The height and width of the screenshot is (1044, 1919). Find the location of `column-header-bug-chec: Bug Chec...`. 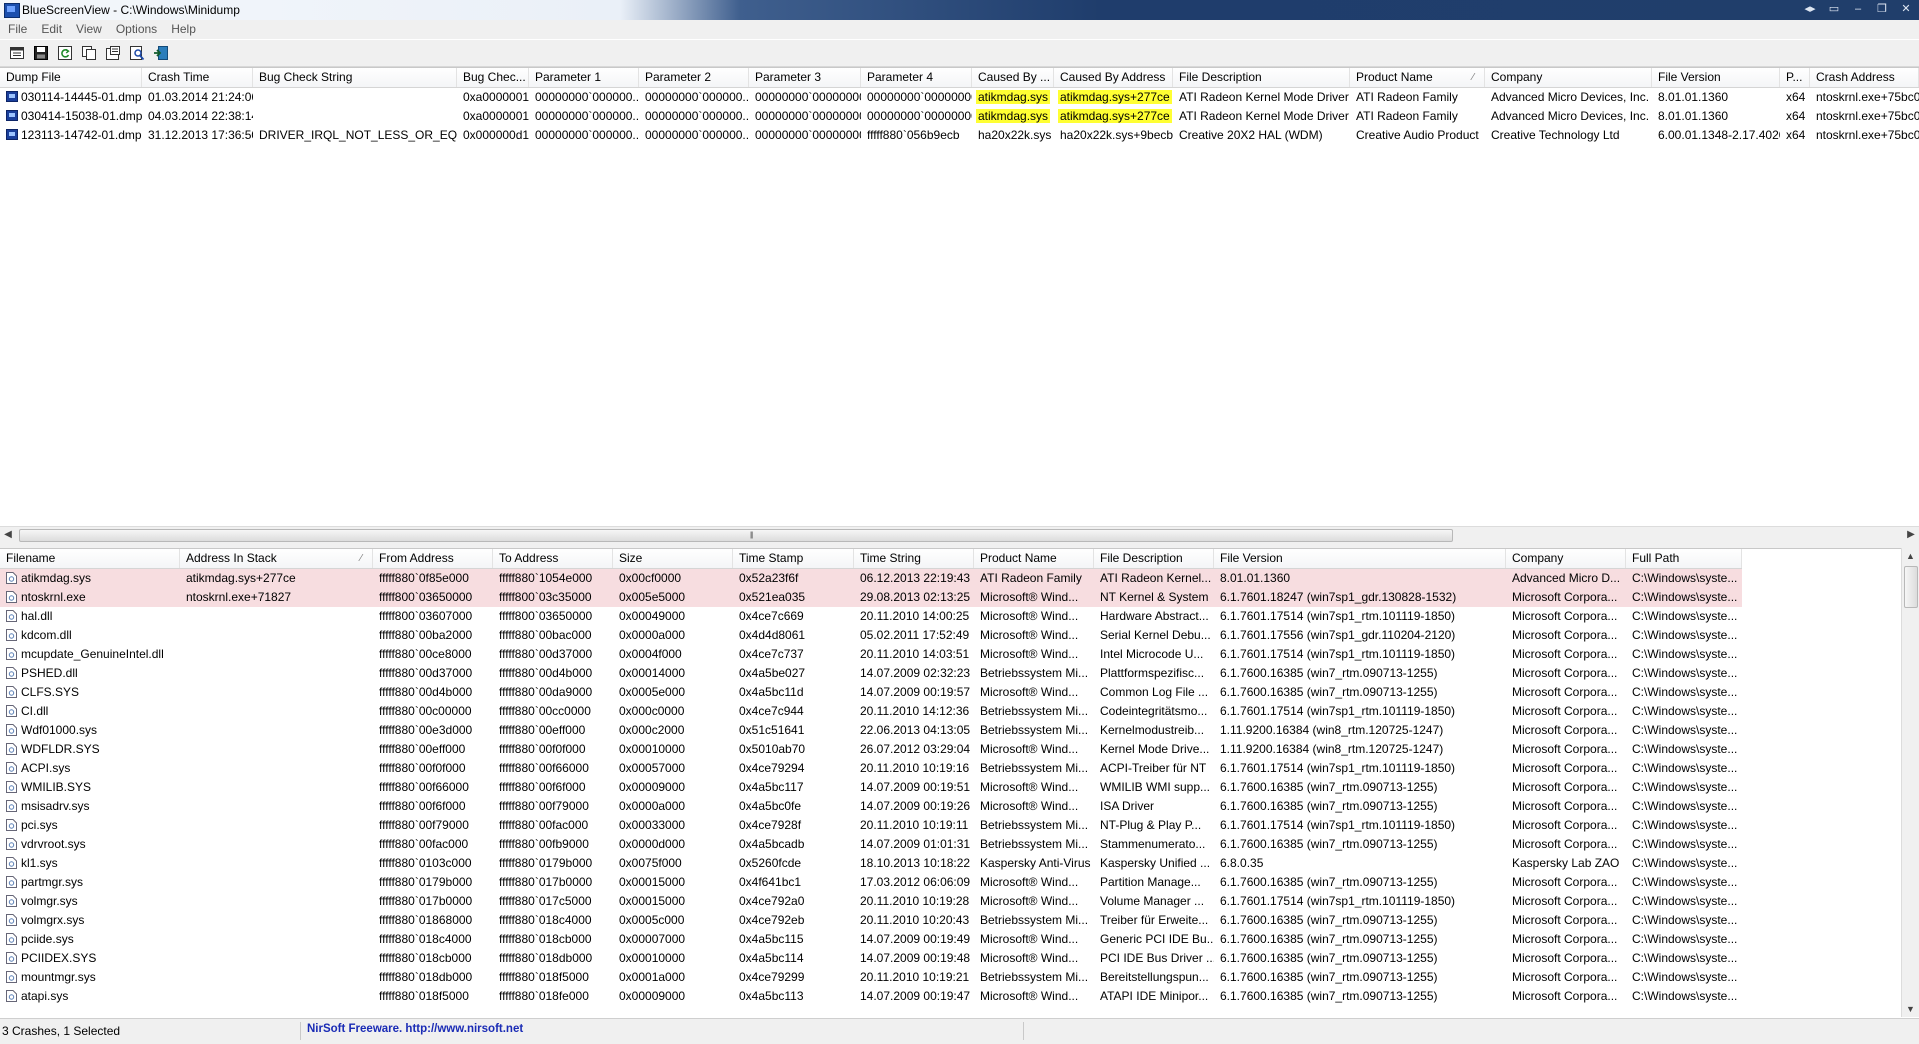

column-header-bug-chec: Bug Chec... is located at coordinates (493, 77).